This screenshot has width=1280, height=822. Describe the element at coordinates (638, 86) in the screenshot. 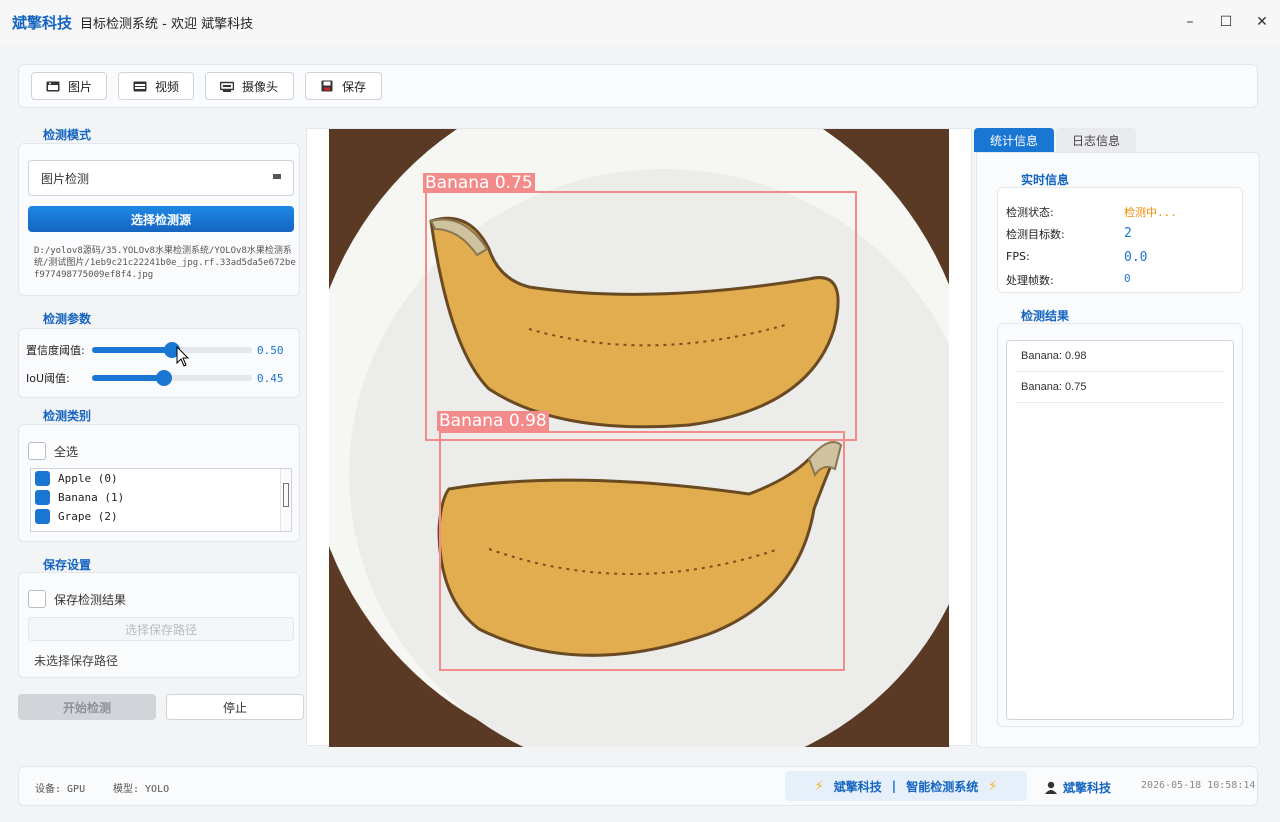

I see `toolbar: 图片 视频 摄像头 保存` at that location.